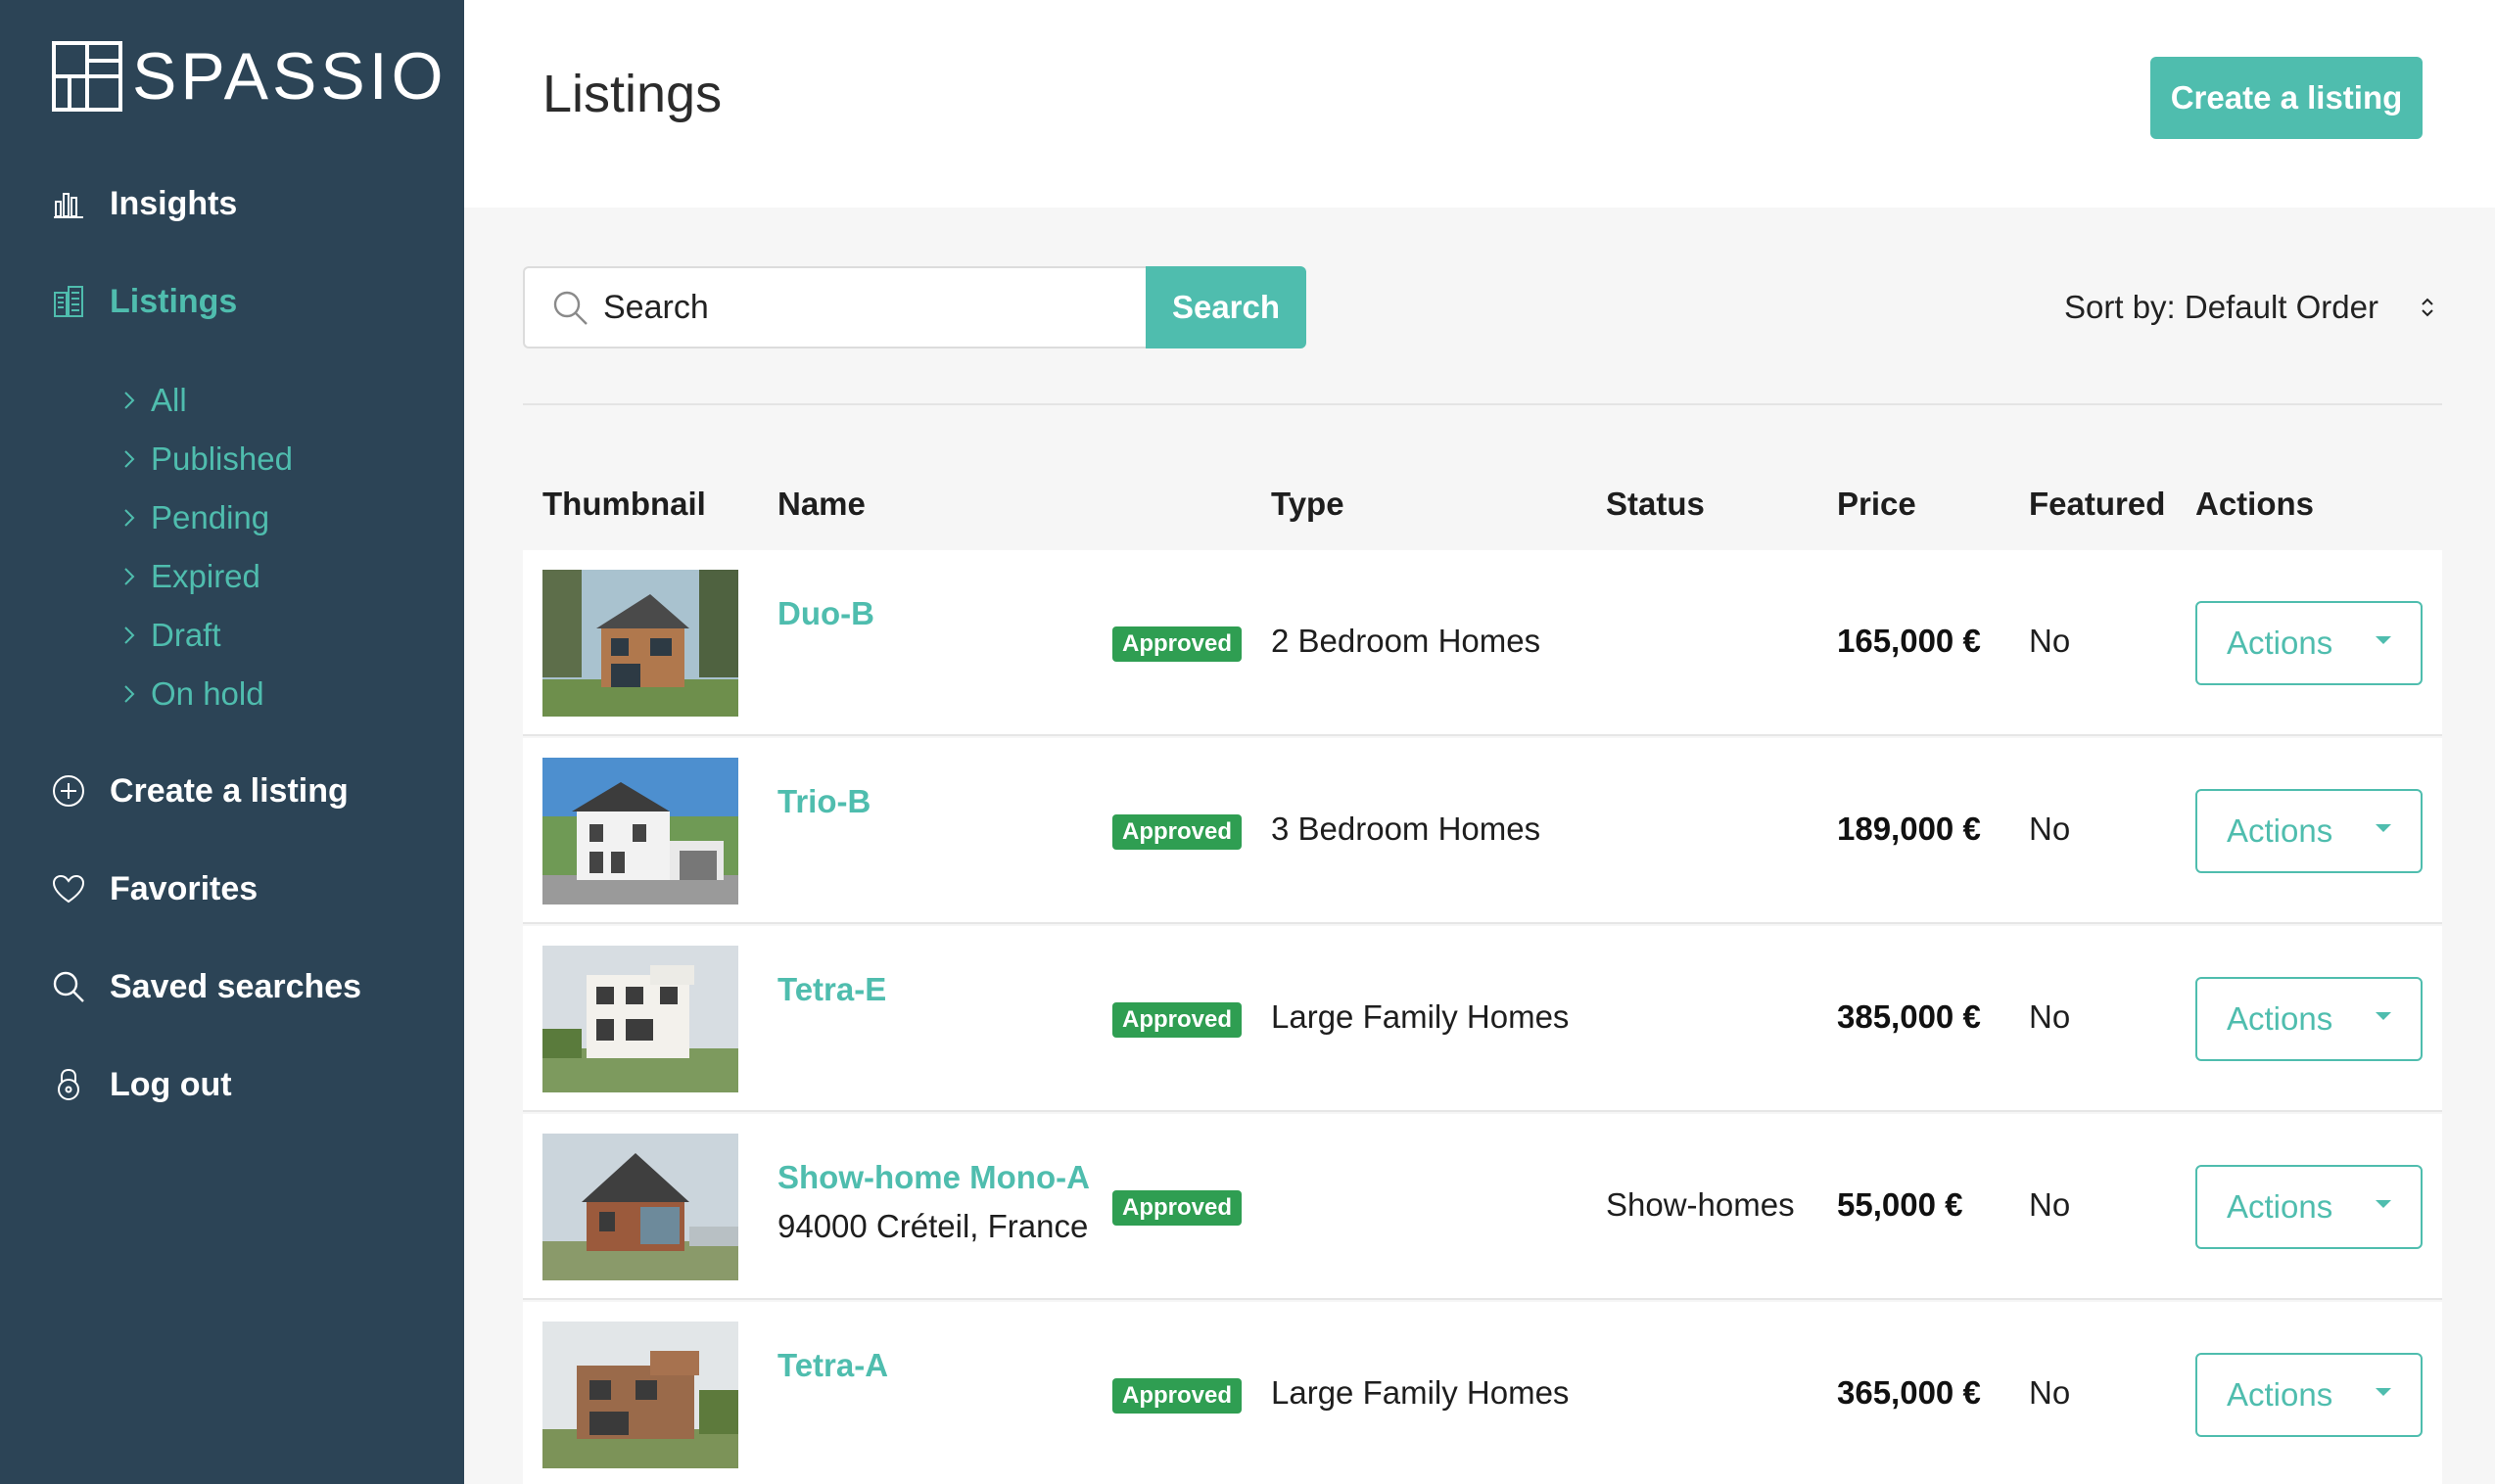 Image resolution: width=2495 pixels, height=1484 pixels. I want to click on sidebar-item-label: Listings, so click(174, 301).